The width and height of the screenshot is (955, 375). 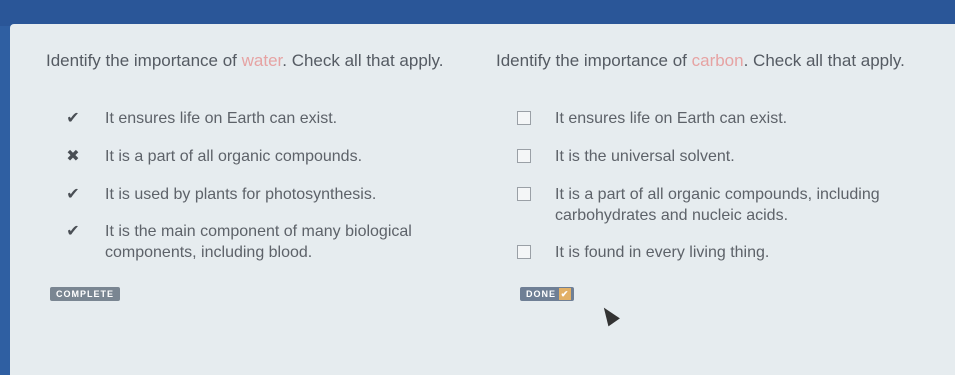 What do you see at coordinates (477, 13) in the screenshot?
I see `top-background` at bounding box center [477, 13].